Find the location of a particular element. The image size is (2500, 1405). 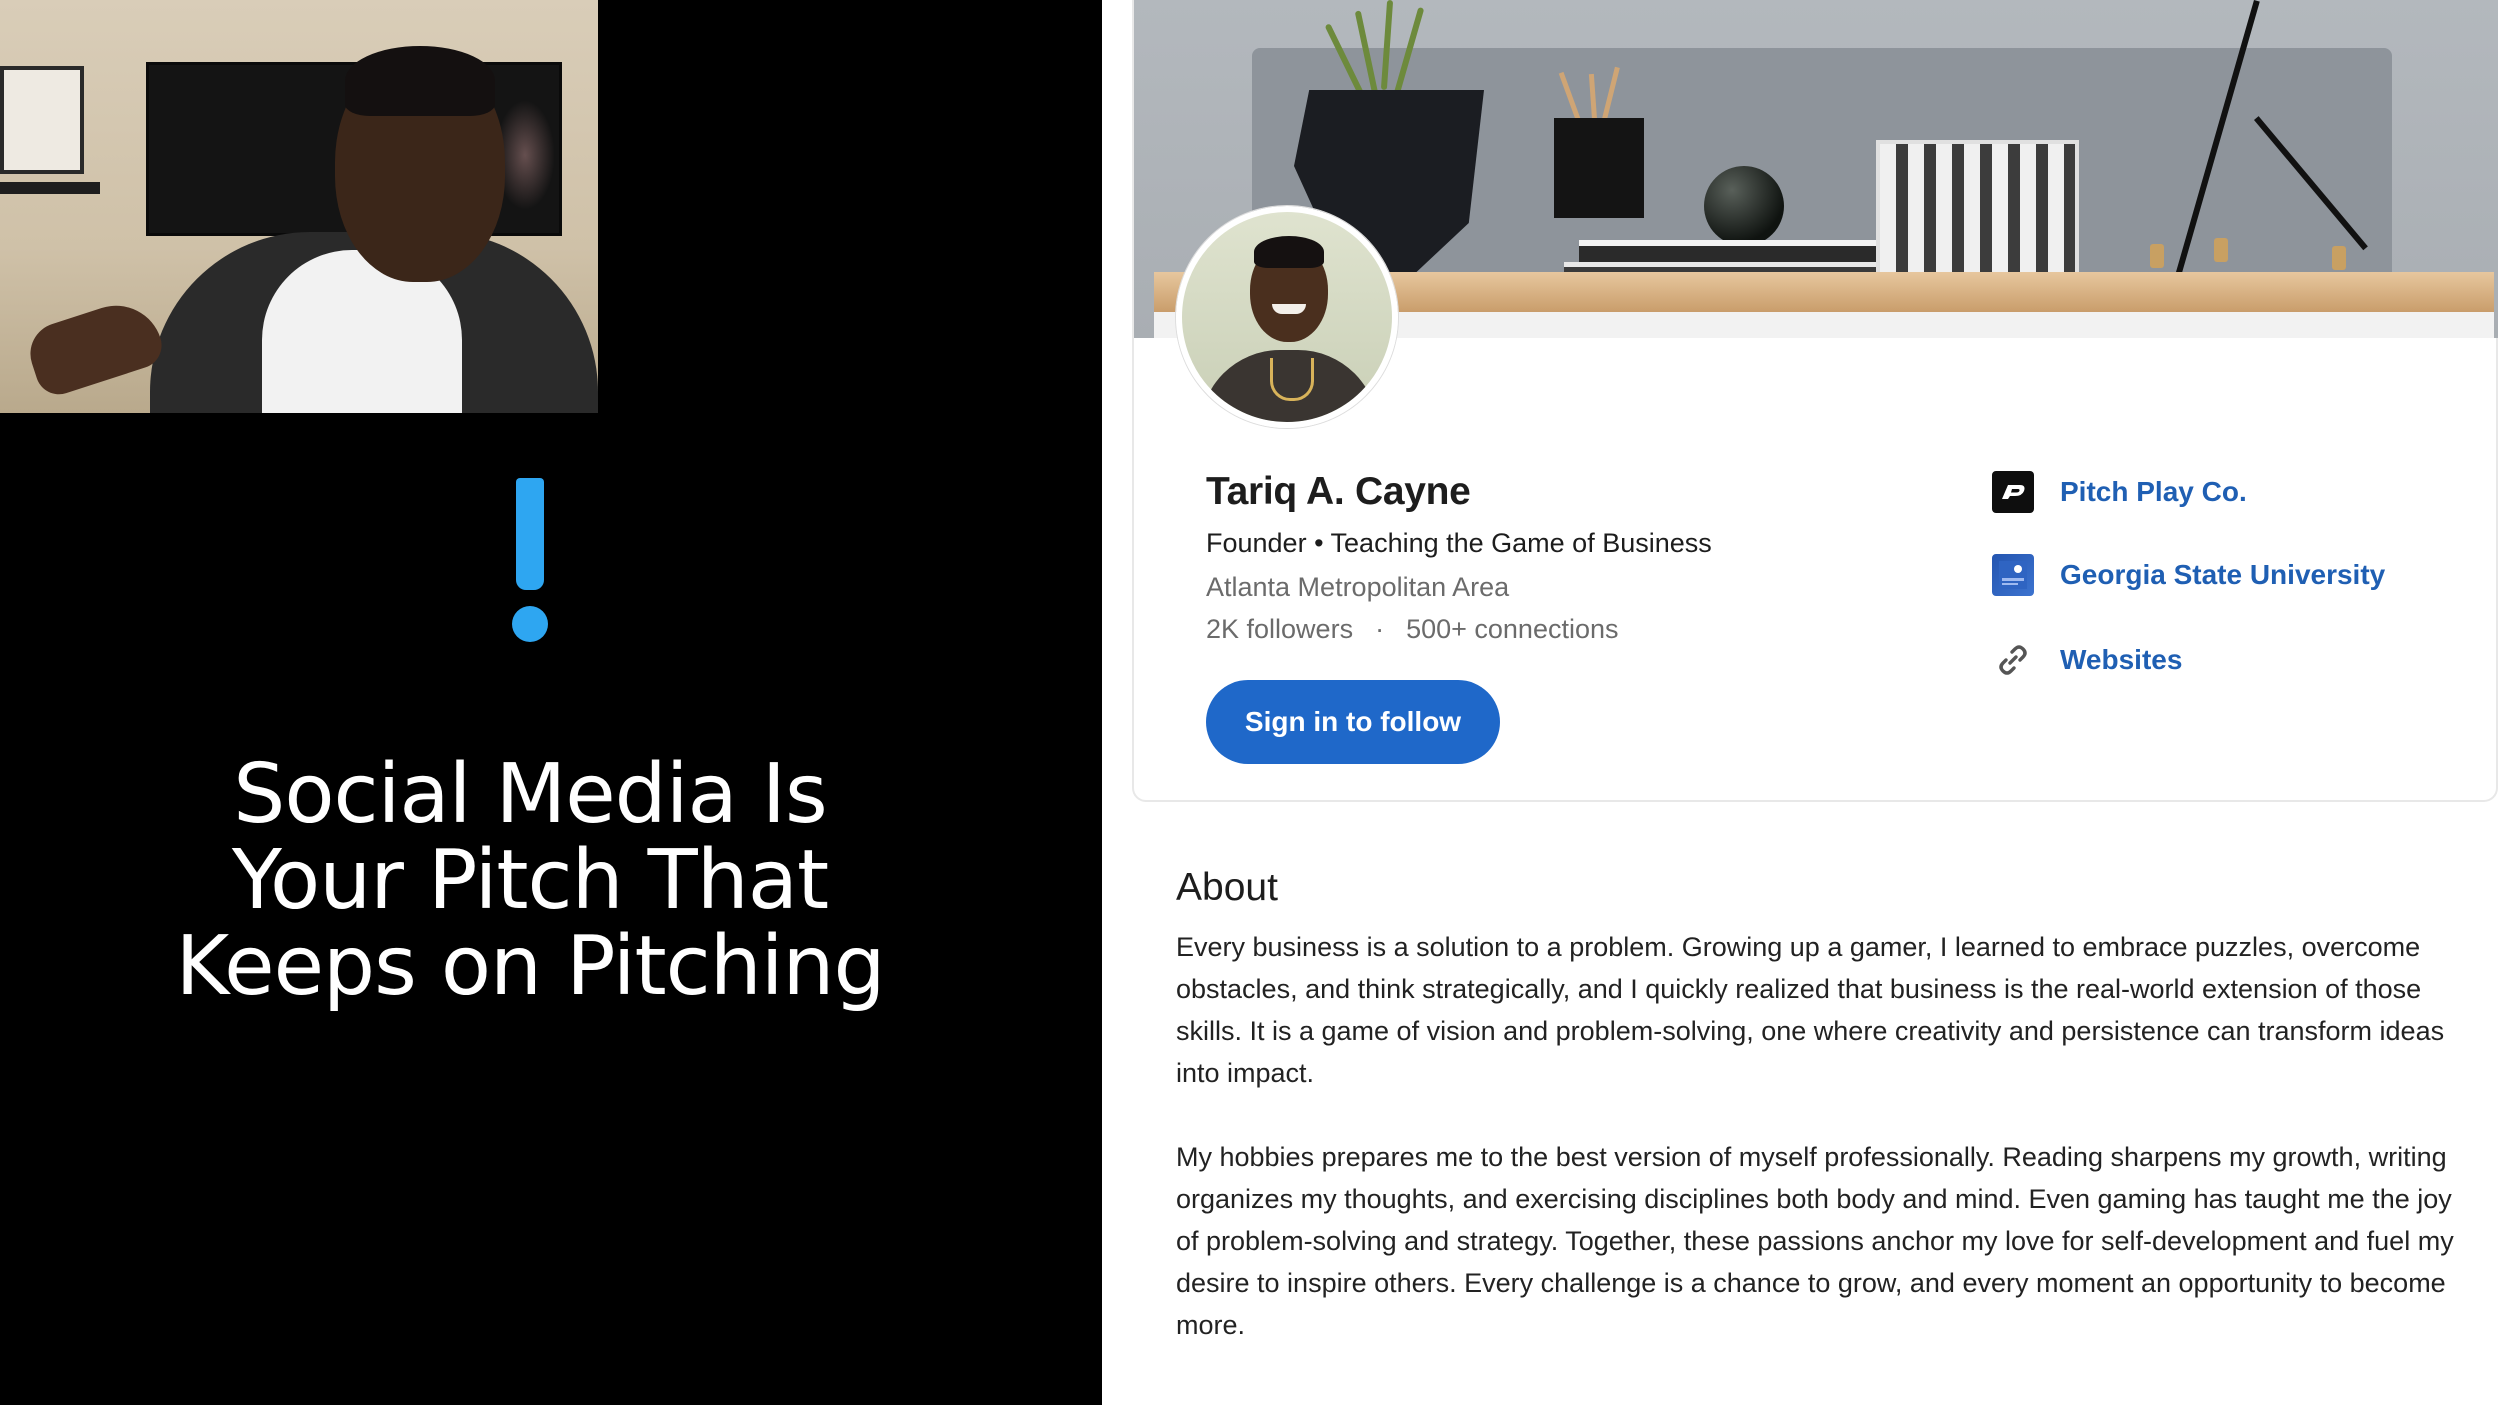

slide-title-line: Your Pitch That is located at coordinates (530, 880).